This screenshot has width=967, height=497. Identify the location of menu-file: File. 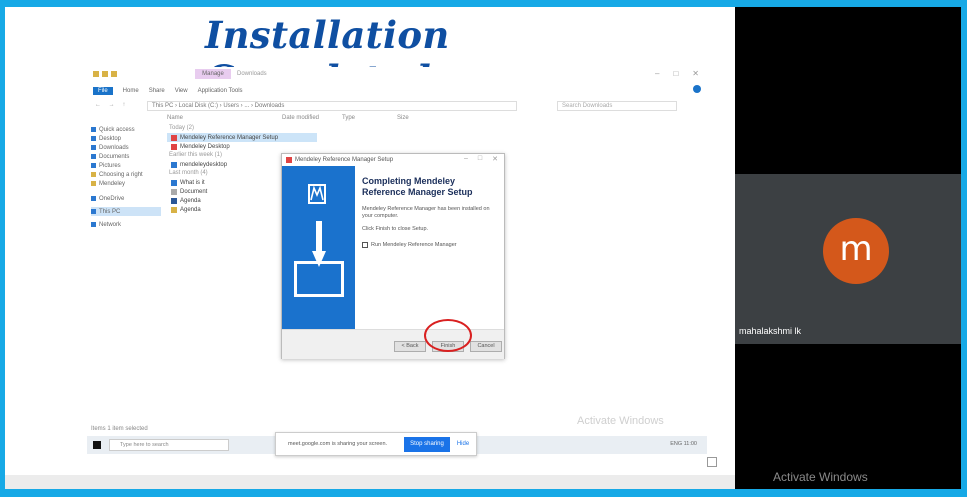
(103, 91).